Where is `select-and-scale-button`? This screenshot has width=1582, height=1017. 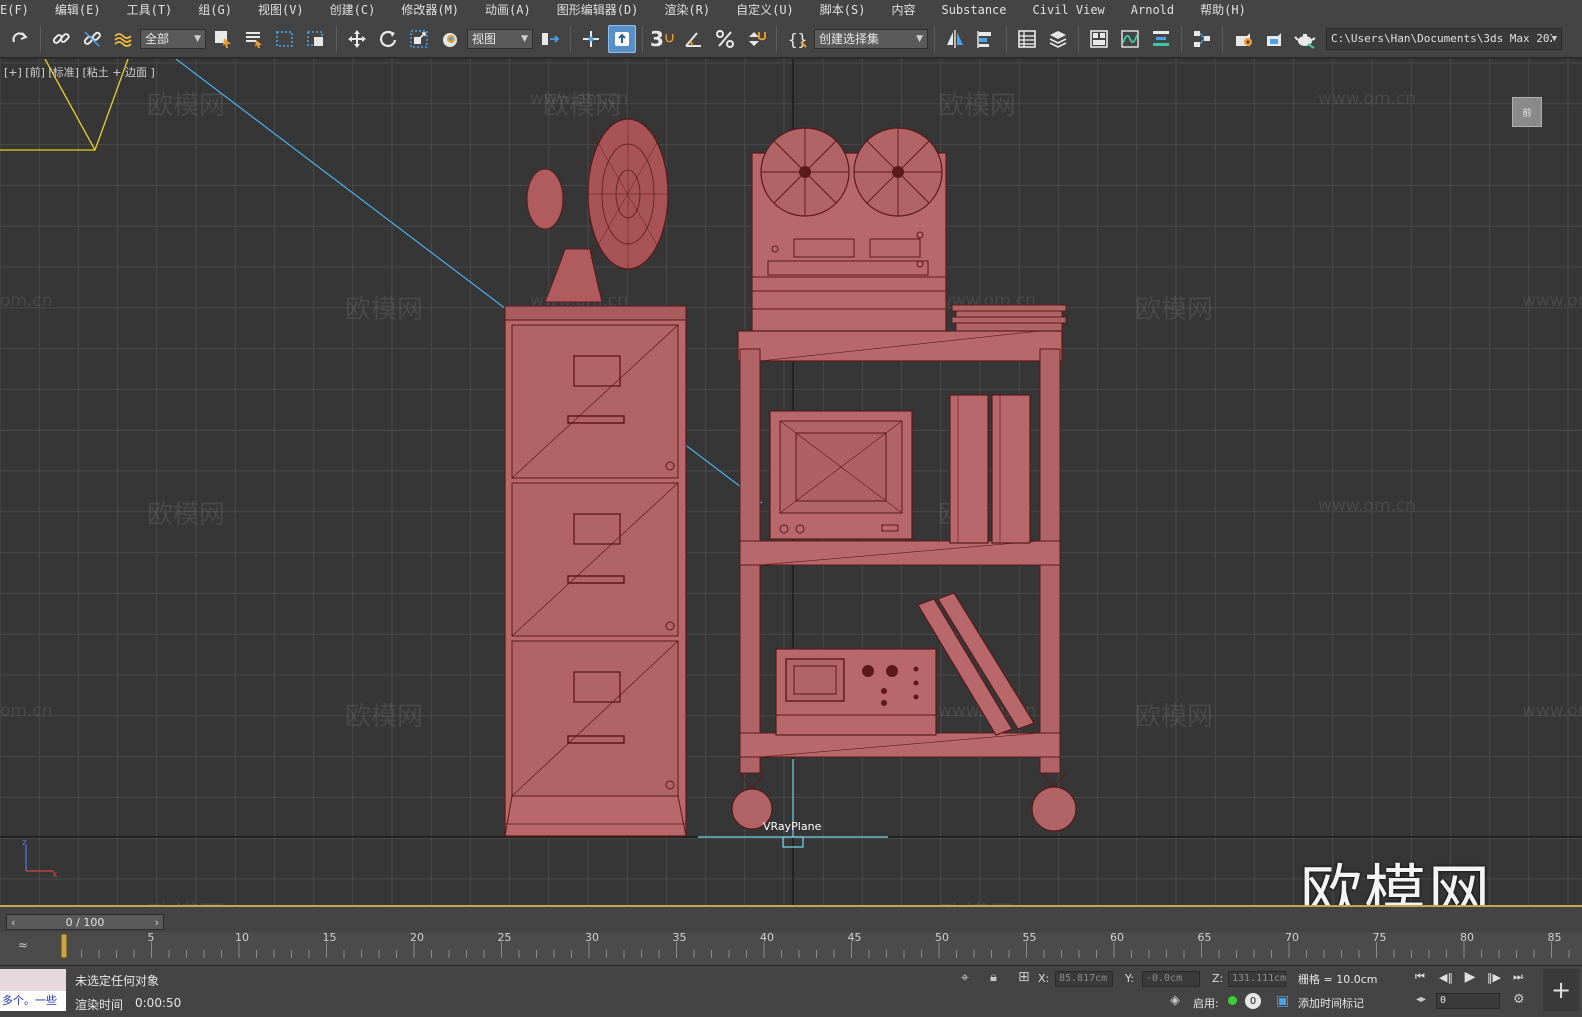 select-and-scale-button is located at coordinates (419, 39).